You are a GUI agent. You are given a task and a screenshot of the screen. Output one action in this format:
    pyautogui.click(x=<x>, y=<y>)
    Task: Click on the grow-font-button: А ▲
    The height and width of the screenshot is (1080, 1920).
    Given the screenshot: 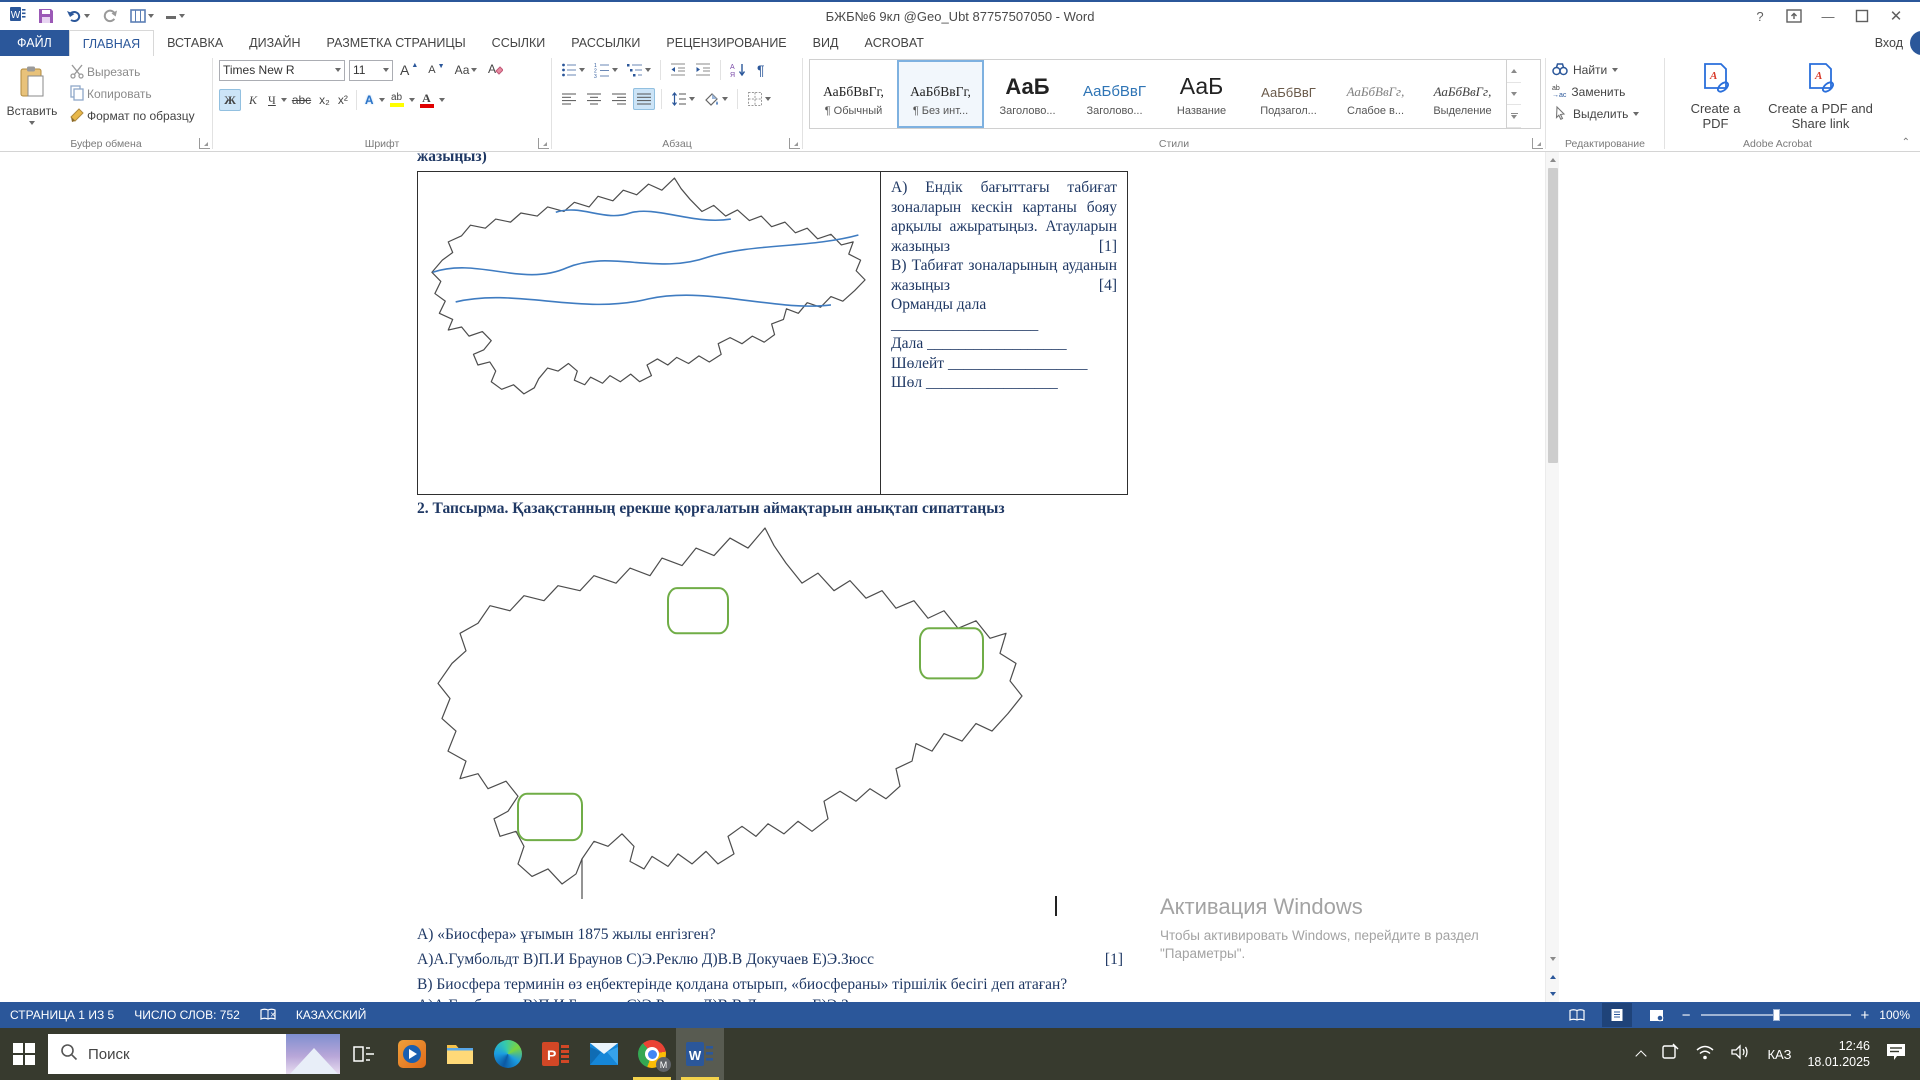 What is the action you would take?
    pyautogui.click(x=409, y=70)
    